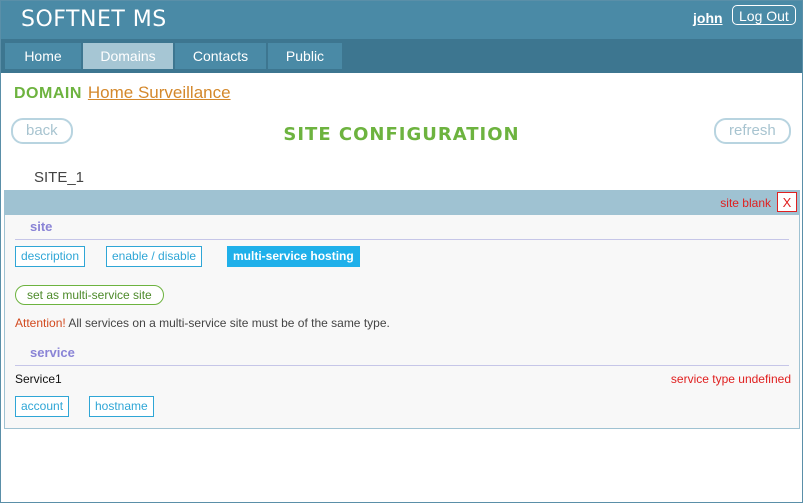 The height and width of the screenshot is (503, 803). I want to click on domain-breadcrumb: DOMAIN Home Surveillance, so click(122, 93).